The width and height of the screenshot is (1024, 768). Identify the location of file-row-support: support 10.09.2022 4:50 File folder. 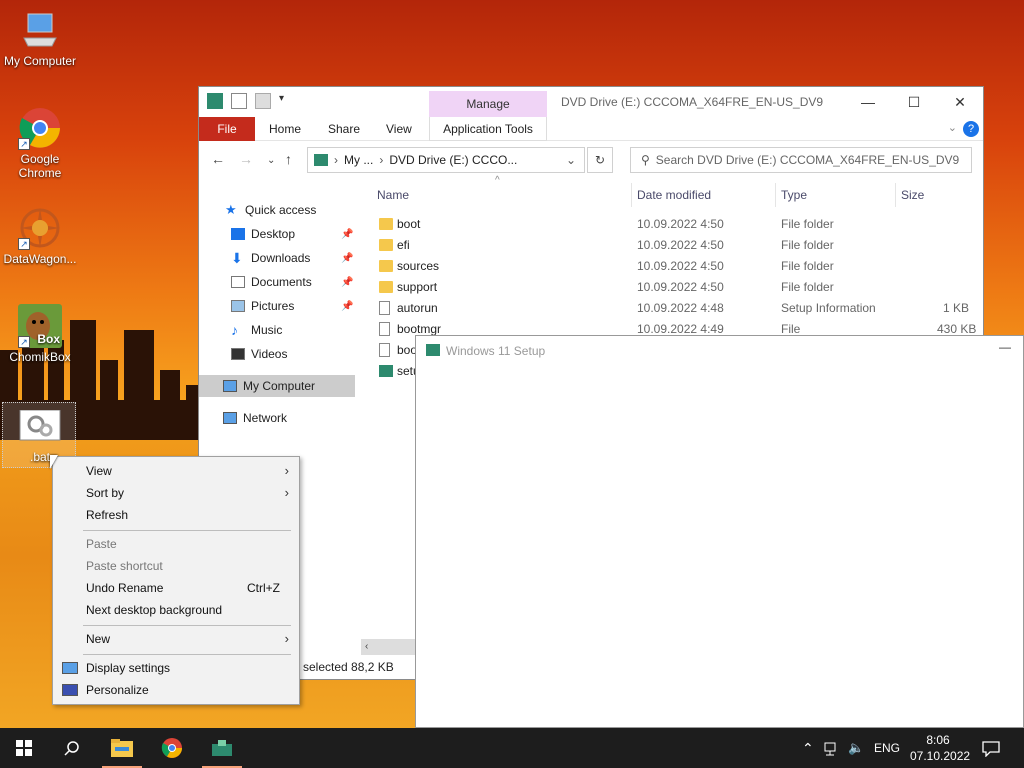
(677, 287).